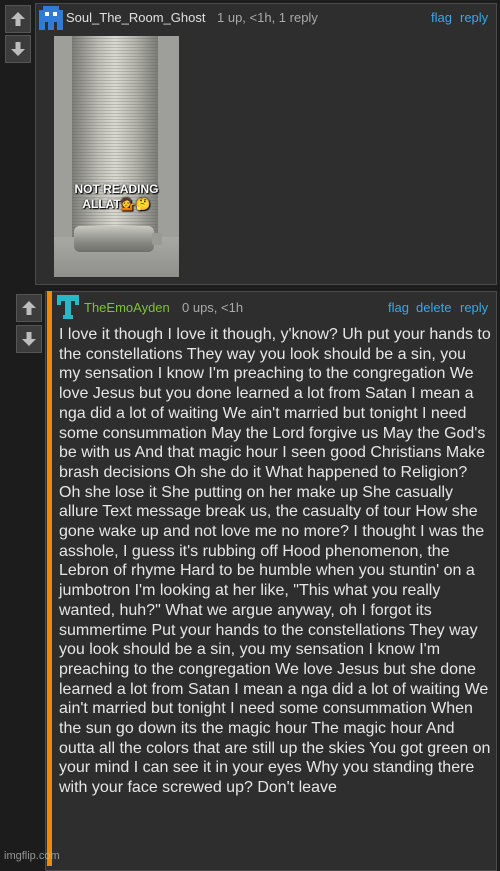  I want to click on comment-image: NOT READING ALLAT💁🤔, so click(116, 156).